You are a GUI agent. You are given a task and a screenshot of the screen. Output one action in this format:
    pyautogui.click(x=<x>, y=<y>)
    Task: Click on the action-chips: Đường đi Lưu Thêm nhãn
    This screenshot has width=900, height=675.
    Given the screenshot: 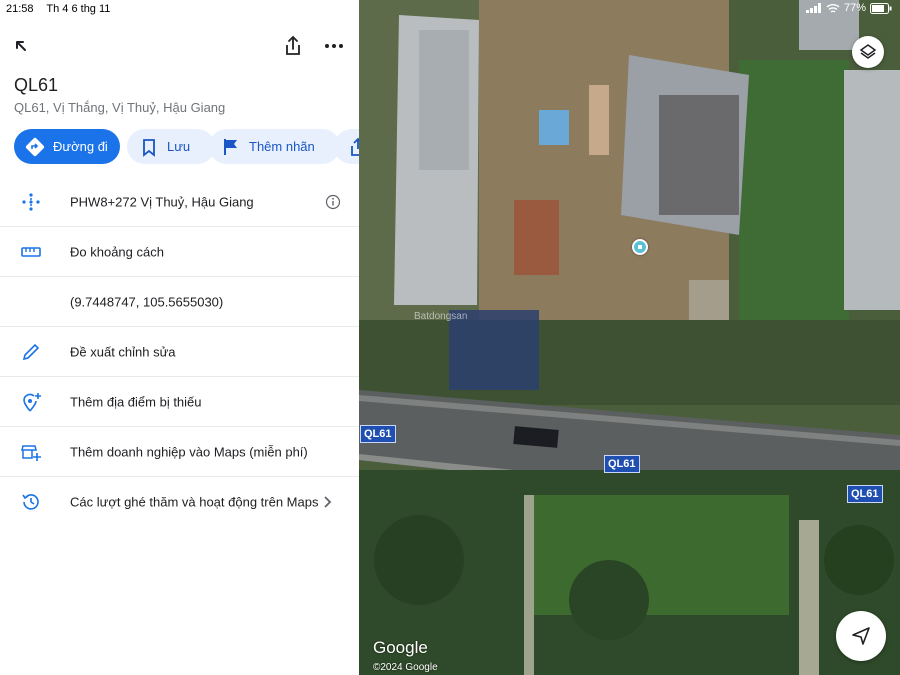 What is the action you would take?
    pyautogui.click(x=186, y=146)
    